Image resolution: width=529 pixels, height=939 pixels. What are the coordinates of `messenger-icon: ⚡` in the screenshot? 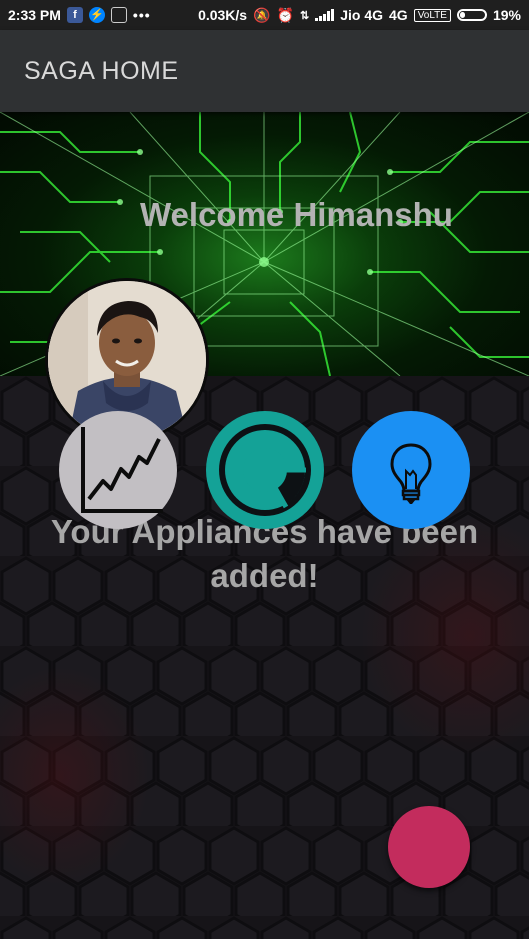 It's located at (96, 15).